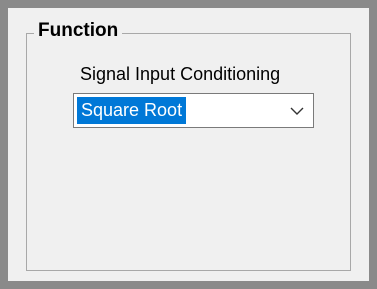 This screenshot has height=289, width=377. What do you see at coordinates (297, 111) in the screenshot?
I see `chevron-down-icon` at bounding box center [297, 111].